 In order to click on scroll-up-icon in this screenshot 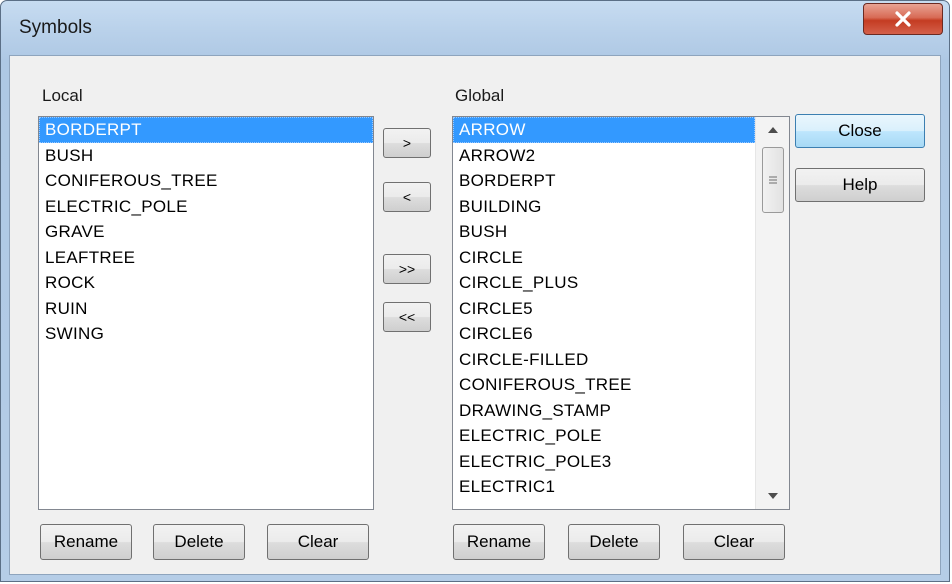, I will do `click(772, 130)`.